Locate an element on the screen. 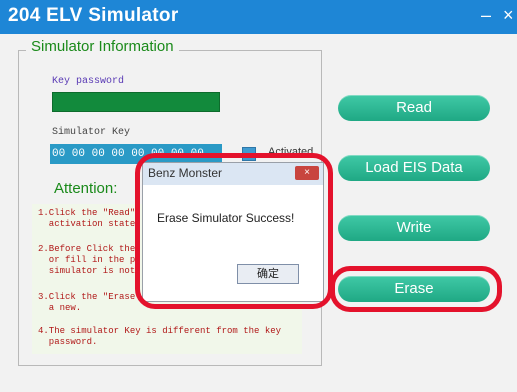 This screenshot has width=517, height=392. erase-highlight is located at coordinates (416, 289).